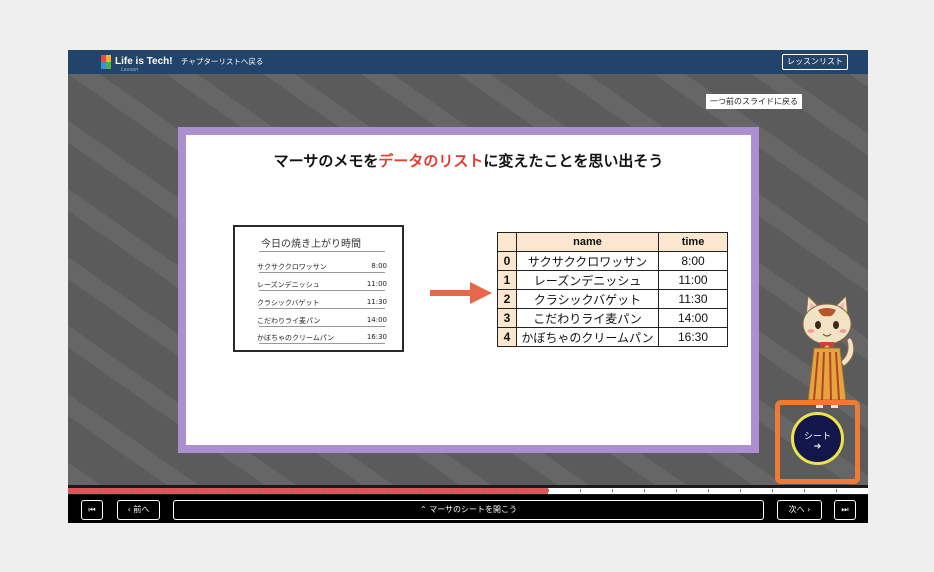 The height and width of the screenshot is (572, 934). I want to click on last-slide-button: ⏭, so click(845, 510).